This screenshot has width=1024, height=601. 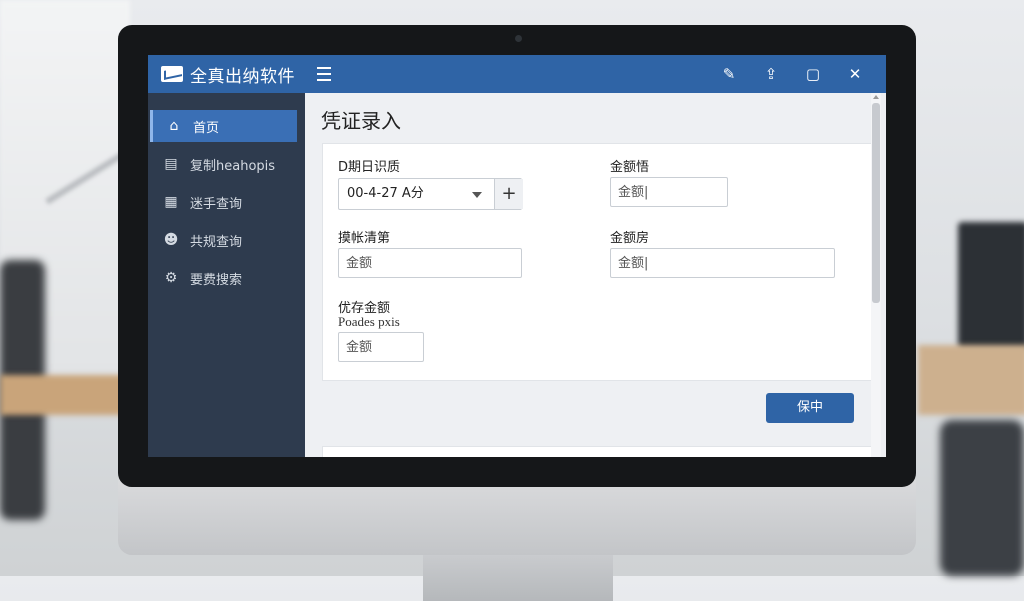 I want to click on sidebar-item-shared: ☻ 共规查询, so click(x=223, y=240).